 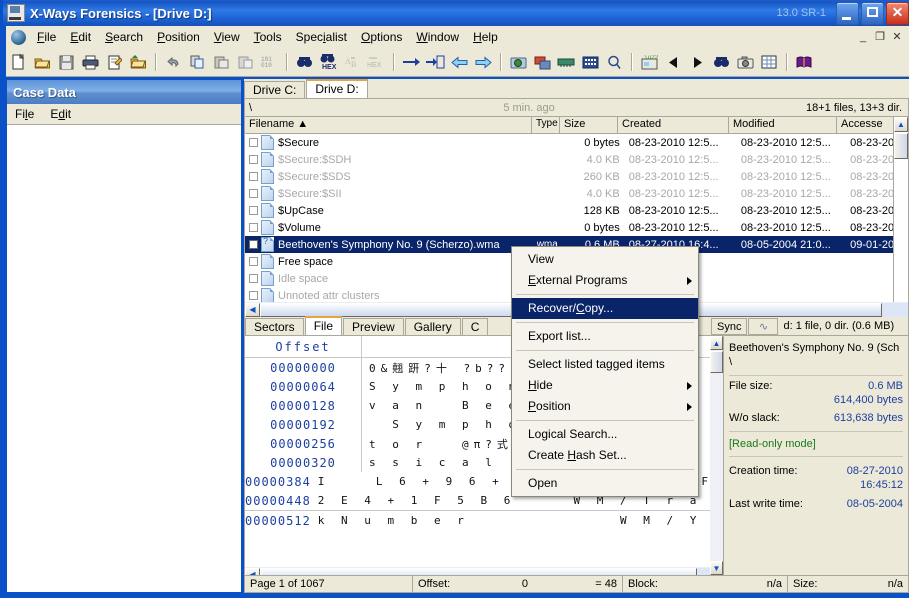 I want to click on column-header-type: Type, so click(x=546, y=125).